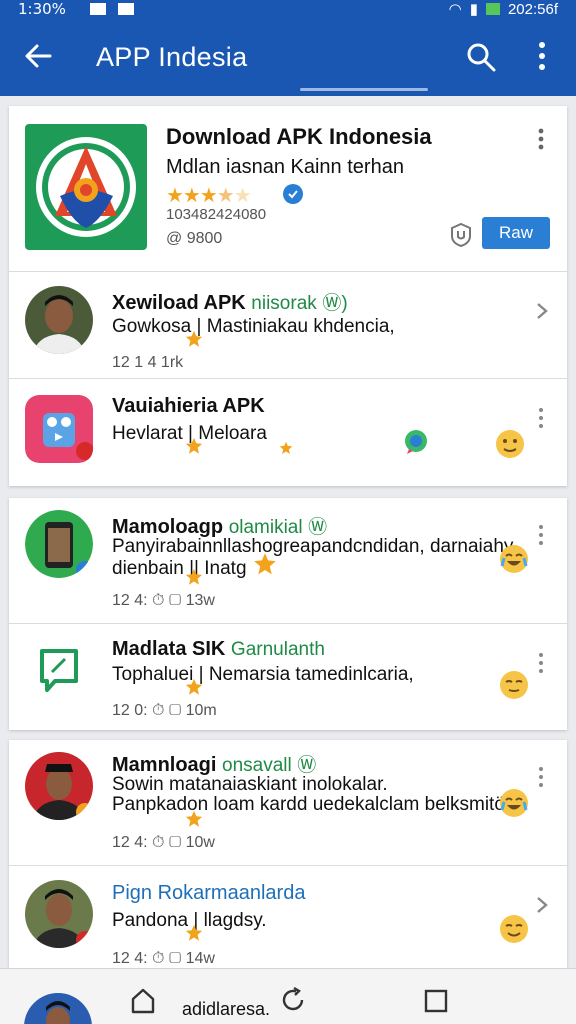 The width and height of the screenshot is (576, 1024). What do you see at coordinates (263, 674) in the screenshot?
I see `item-desc: Tophaluei | Nemarsia tamedinlcaria,` at bounding box center [263, 674].